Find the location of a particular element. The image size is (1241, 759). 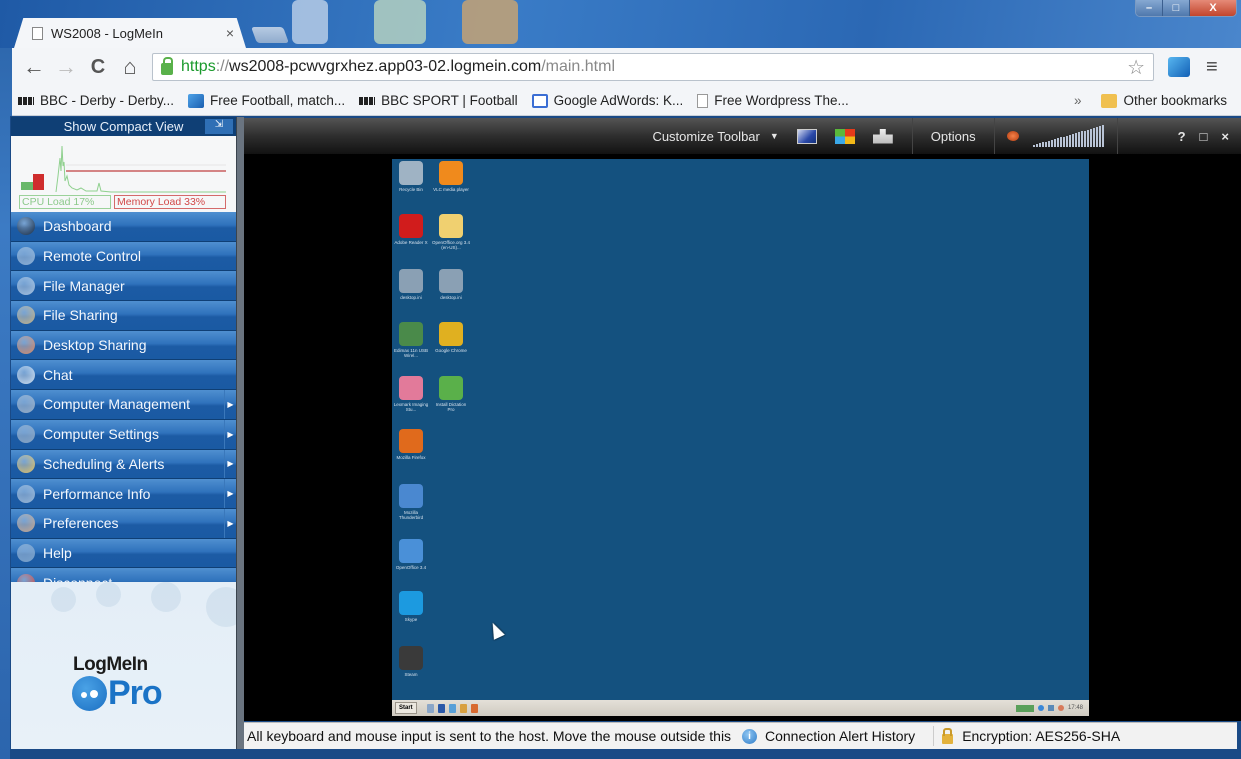

volume-slider is located at coordinates (1068, 136).